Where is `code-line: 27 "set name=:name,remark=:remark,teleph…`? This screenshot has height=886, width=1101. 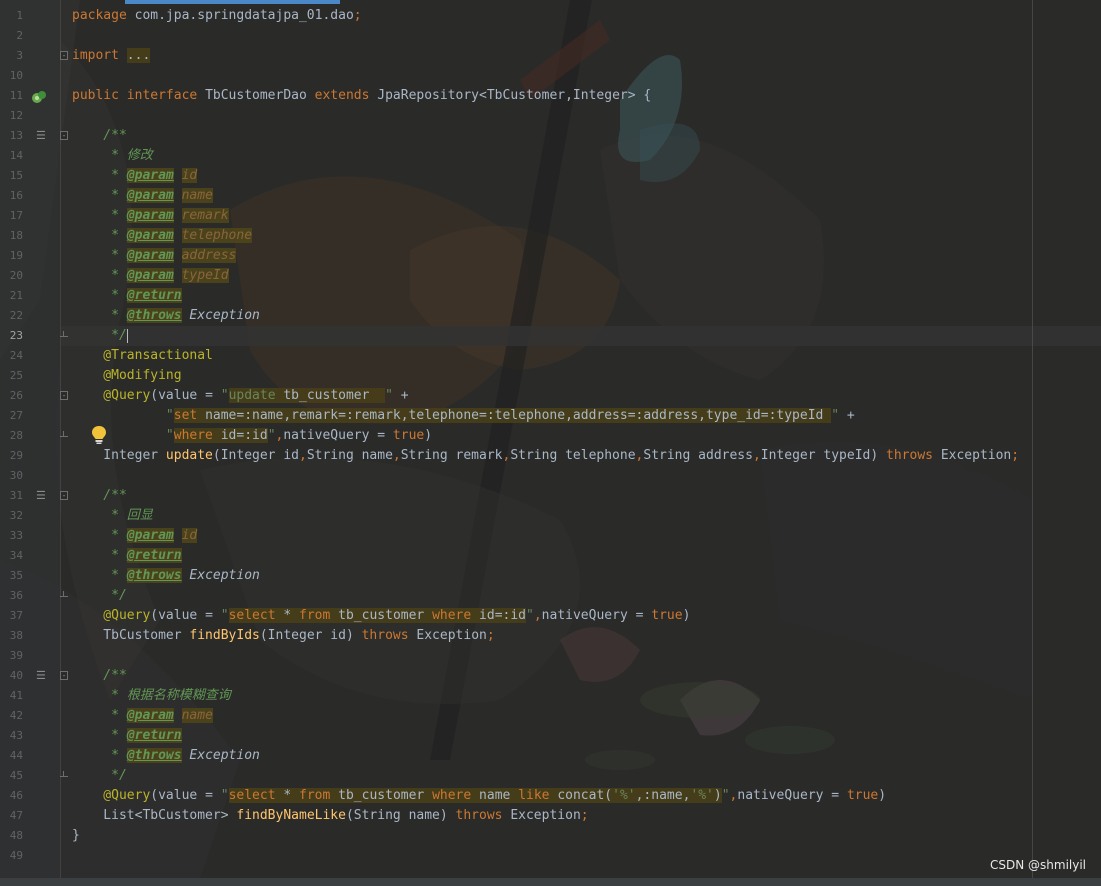 code-line: 27 "set name=:name,remark=:remark,teleph… is located at coordinates (550, 416).